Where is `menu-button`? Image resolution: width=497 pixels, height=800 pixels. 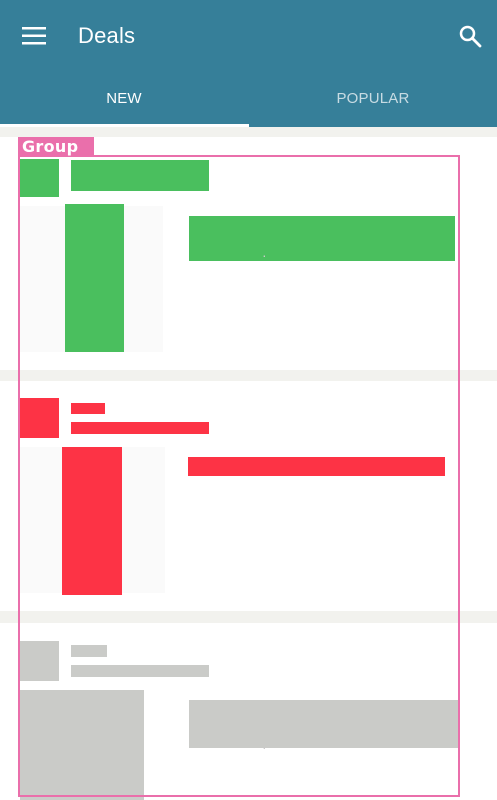 menu-button is located at coordinates (34, 36).